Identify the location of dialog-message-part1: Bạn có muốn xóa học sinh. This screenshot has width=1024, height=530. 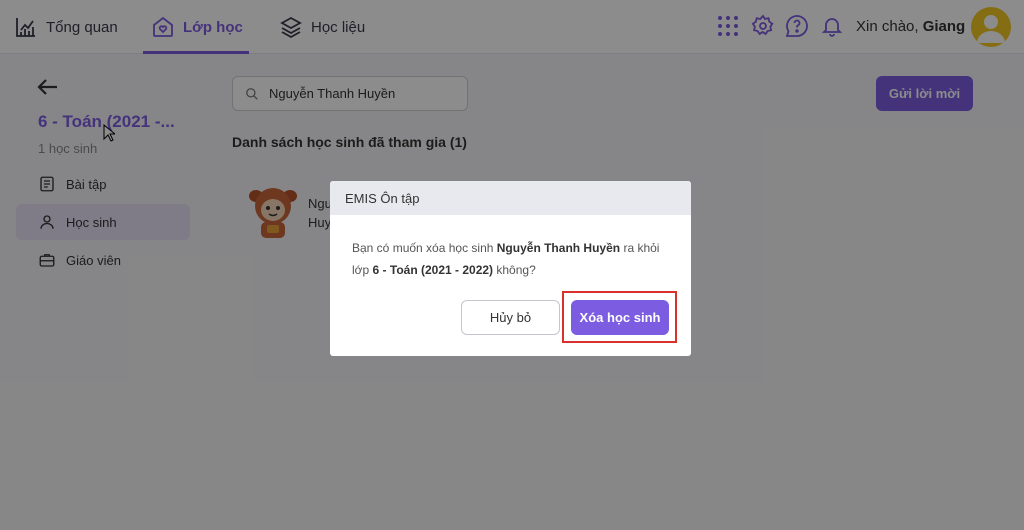
(424, 248).